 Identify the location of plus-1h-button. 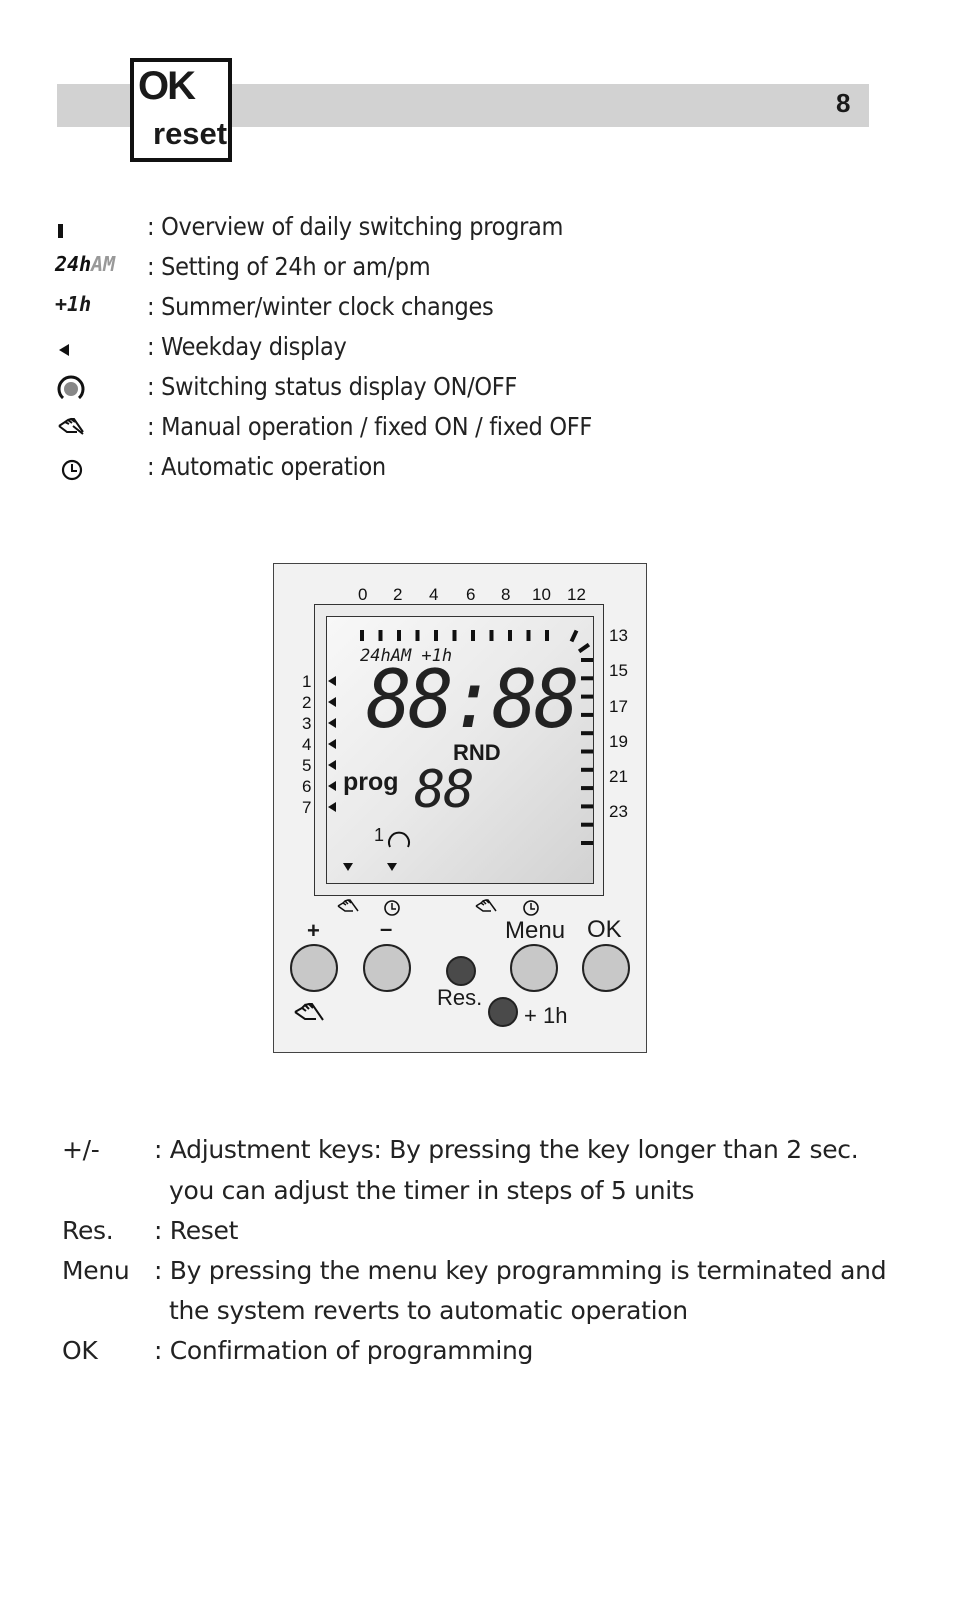
(503, 1012).